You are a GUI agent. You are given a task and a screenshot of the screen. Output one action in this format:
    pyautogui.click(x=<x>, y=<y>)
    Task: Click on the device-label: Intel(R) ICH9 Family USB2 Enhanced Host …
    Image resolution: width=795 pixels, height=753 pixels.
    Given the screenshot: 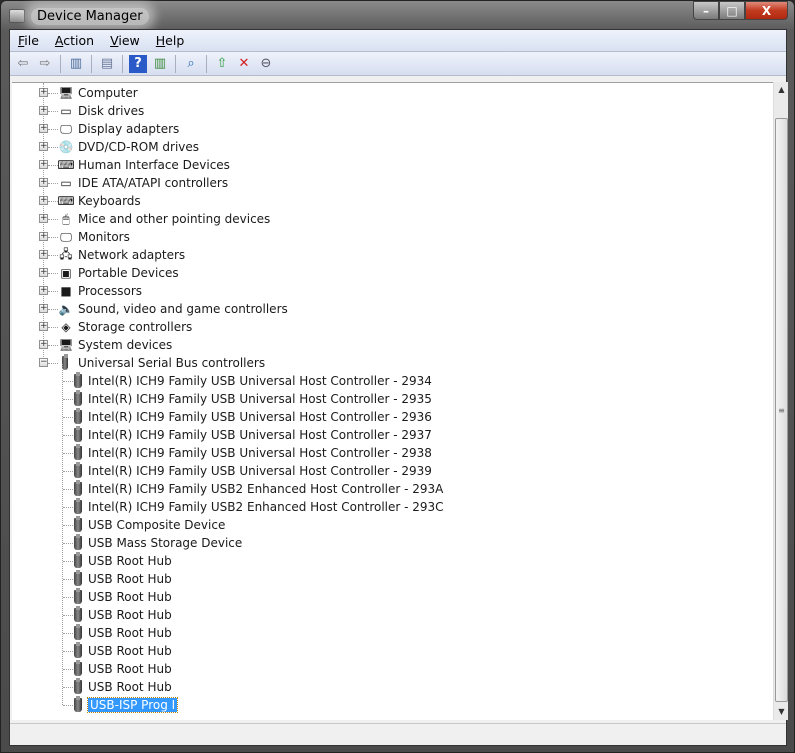 What is the action you would take?
    pyautogui.click(x=266, y=489)
    